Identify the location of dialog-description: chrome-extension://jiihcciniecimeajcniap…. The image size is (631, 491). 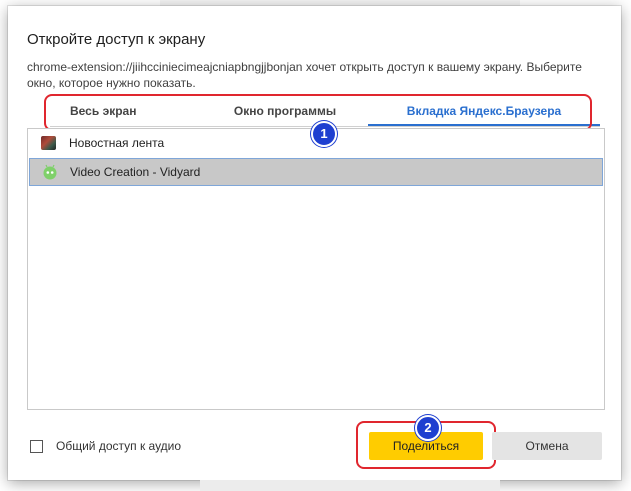
(304, 75).